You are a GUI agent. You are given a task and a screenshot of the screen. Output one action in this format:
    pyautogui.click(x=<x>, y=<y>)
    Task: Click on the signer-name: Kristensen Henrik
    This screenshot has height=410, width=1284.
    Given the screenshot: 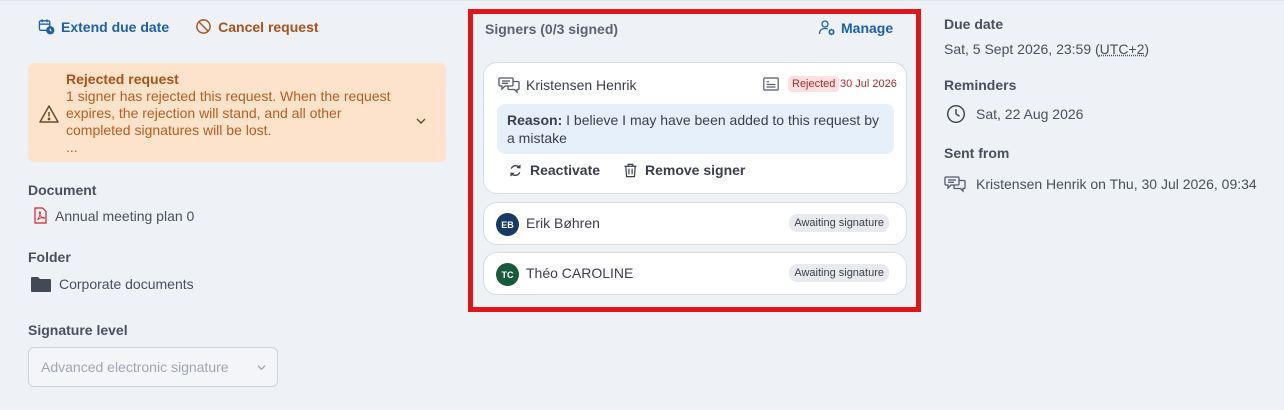 What is the action you would take?
    pyautogui.click(x=581, y=85)
    